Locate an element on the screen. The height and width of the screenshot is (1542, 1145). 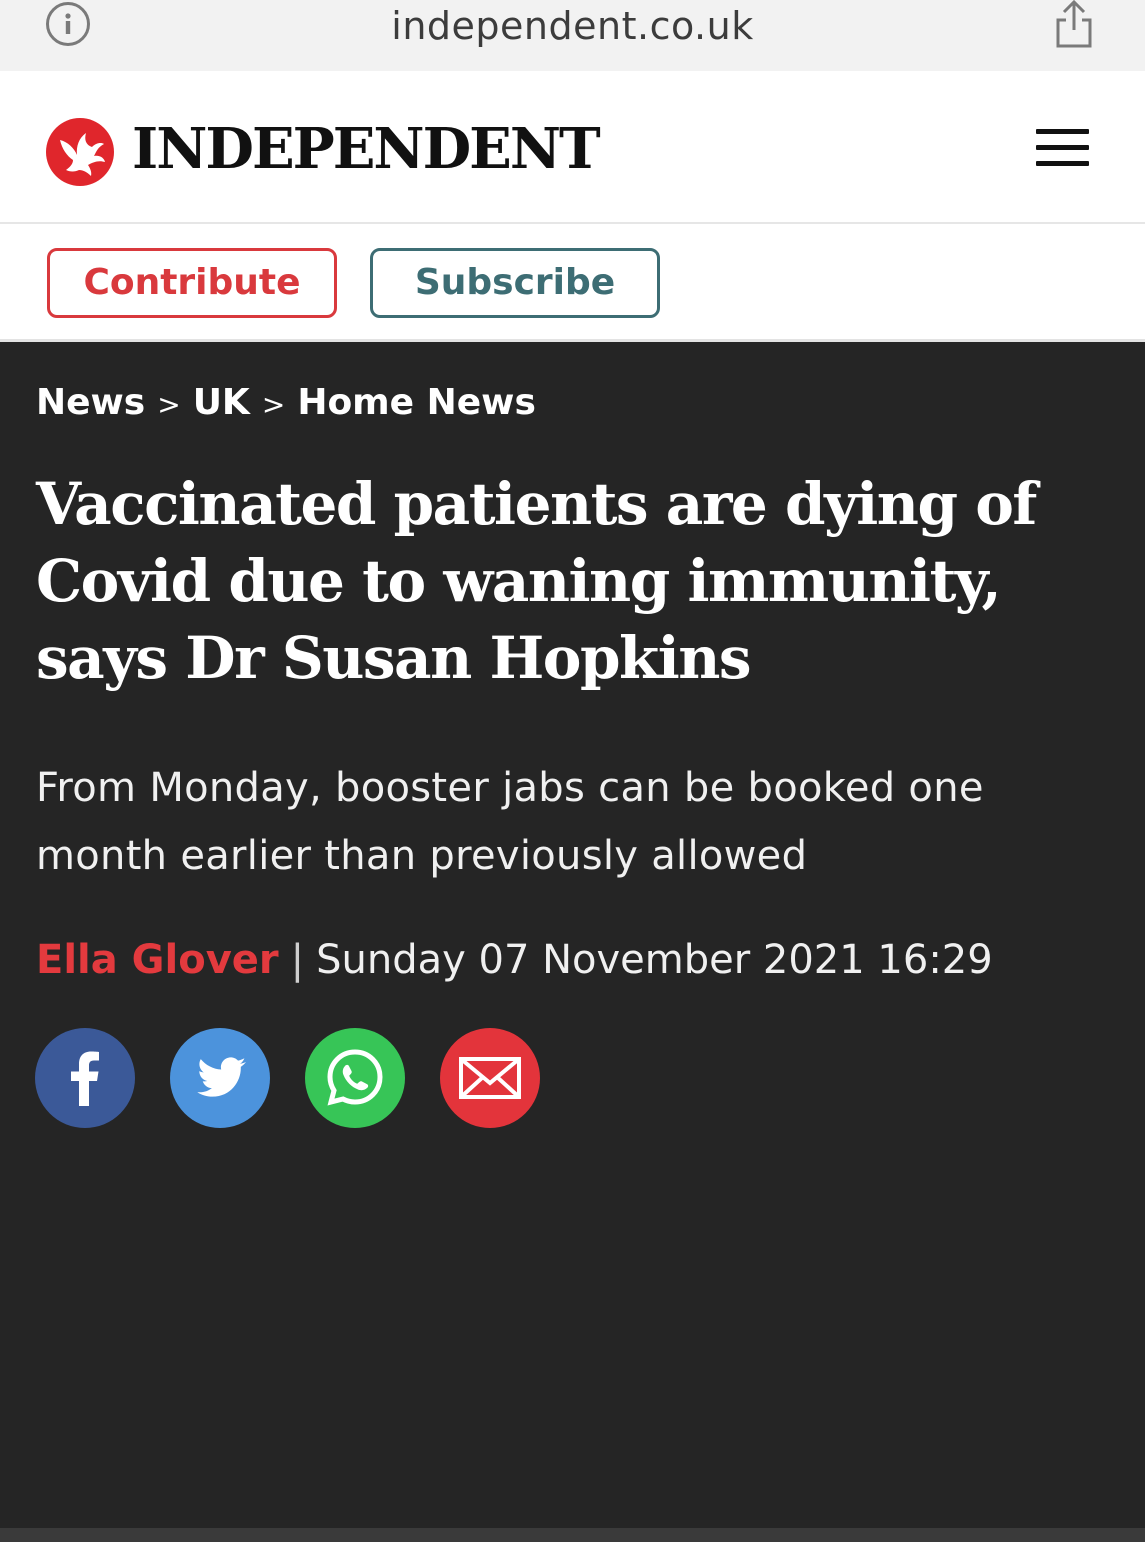
facebook-share-button is located at coordinates (85, 1078).